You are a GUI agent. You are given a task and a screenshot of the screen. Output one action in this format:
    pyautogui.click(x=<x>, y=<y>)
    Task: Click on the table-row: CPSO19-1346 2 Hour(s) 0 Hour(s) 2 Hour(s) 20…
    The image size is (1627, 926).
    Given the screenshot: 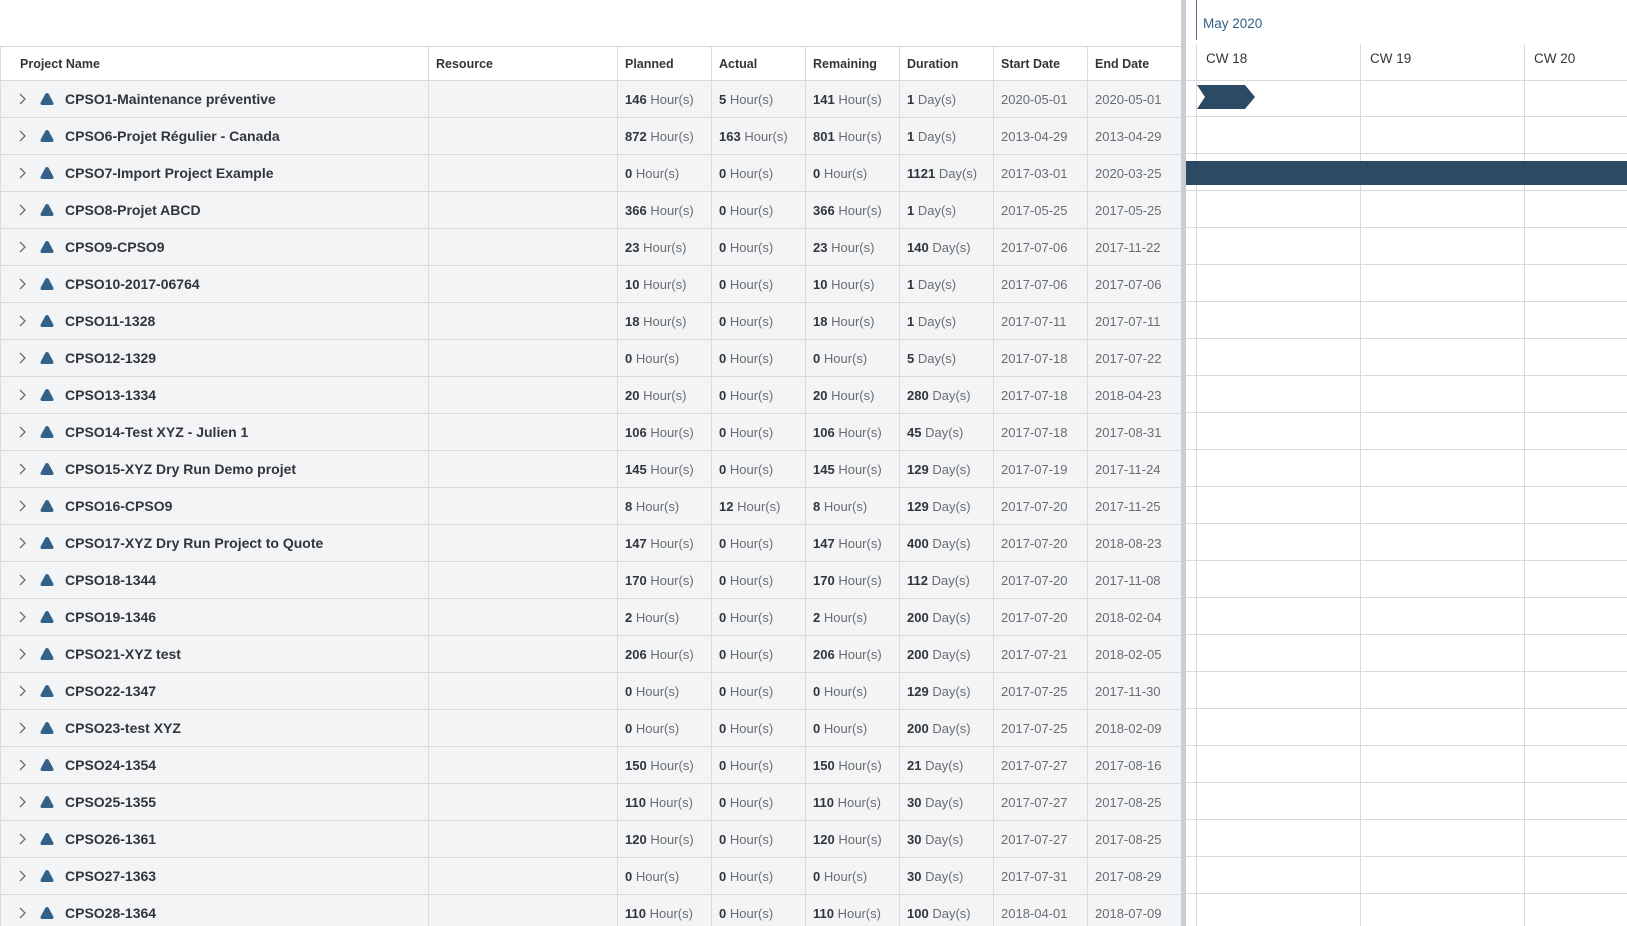 What is the action you would take?
    pyautogui.click(x=591, y=617)
    